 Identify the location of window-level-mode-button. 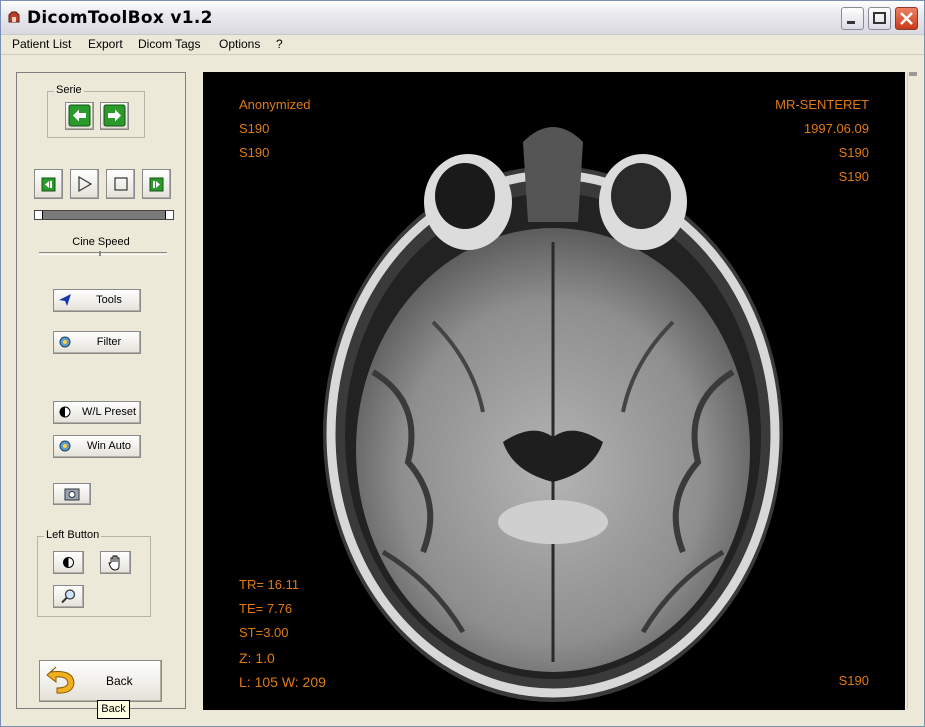
(68, 562).